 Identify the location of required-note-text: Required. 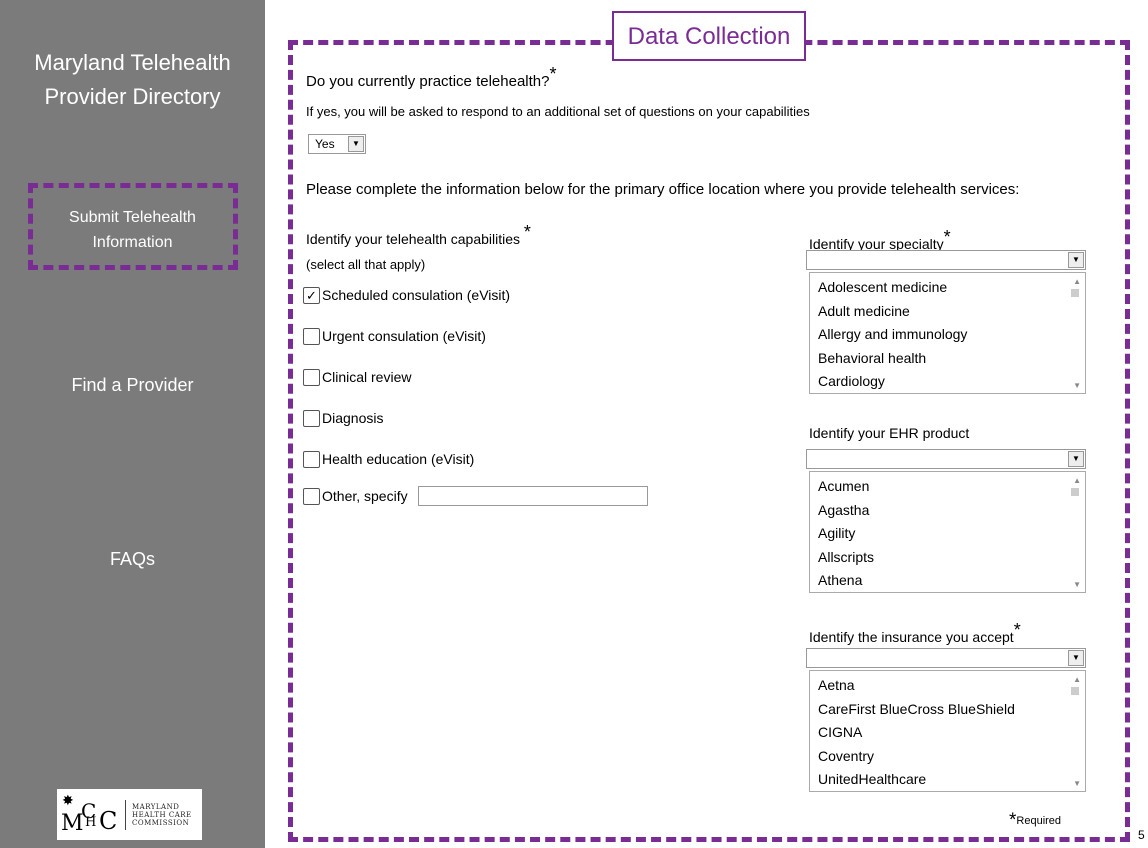
(1039, 821).